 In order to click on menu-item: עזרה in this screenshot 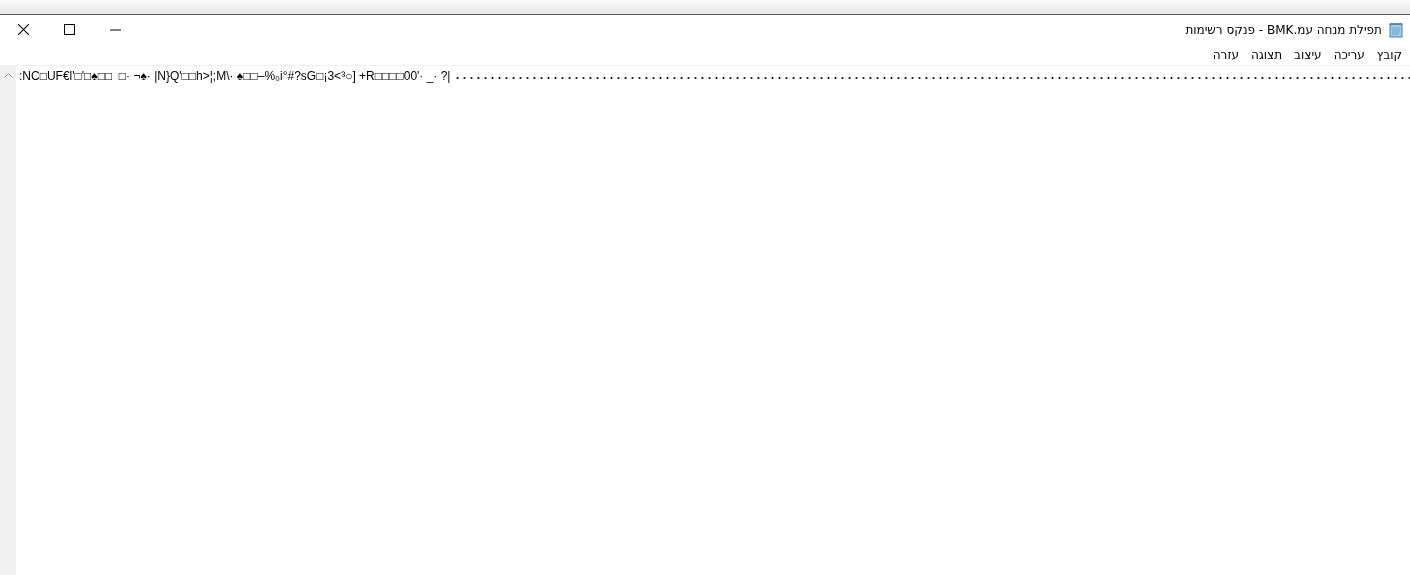, I will do `click(1226, 54)`.